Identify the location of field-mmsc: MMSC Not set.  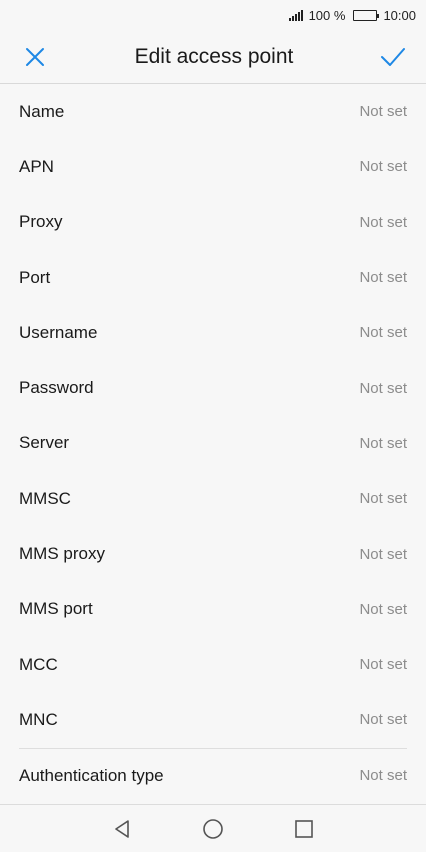
(213, 498).